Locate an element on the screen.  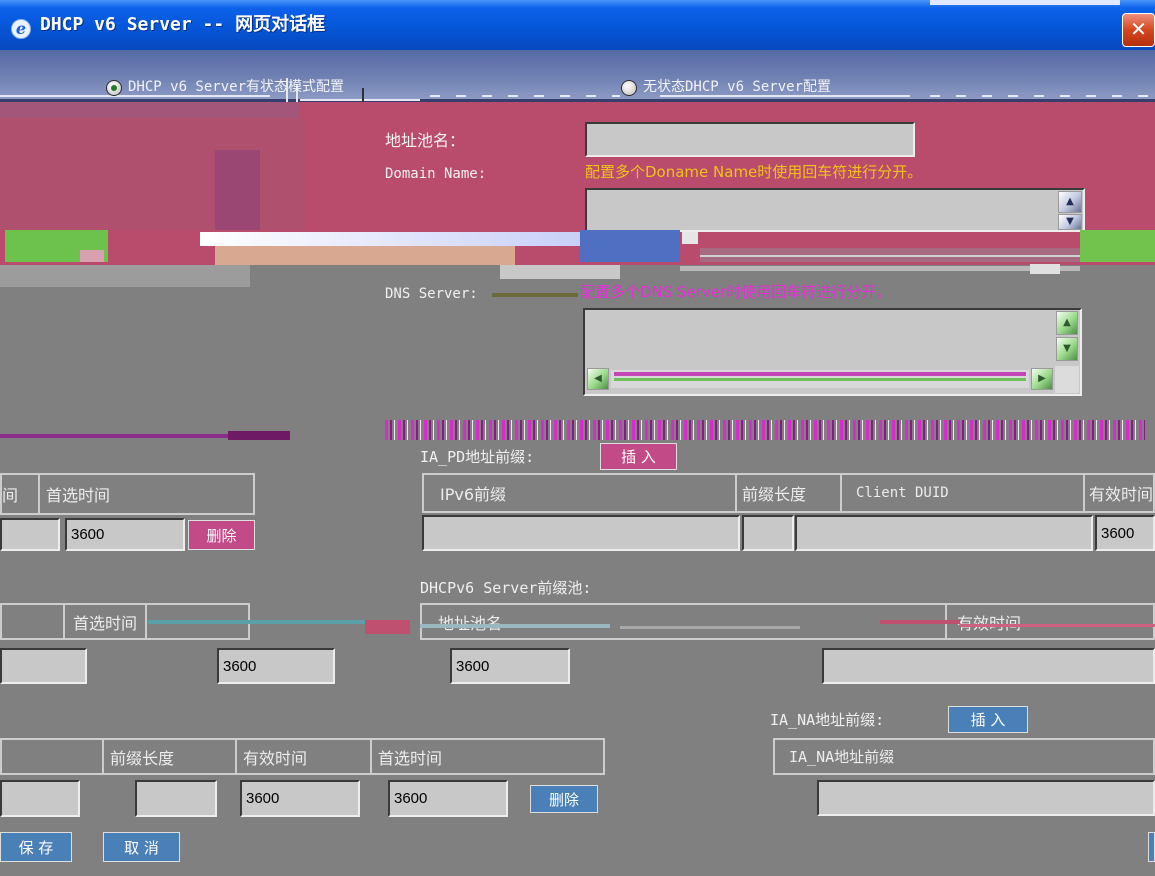
ia-pd-header-cell: 前缀长度 is located at coordinates (788, 493).